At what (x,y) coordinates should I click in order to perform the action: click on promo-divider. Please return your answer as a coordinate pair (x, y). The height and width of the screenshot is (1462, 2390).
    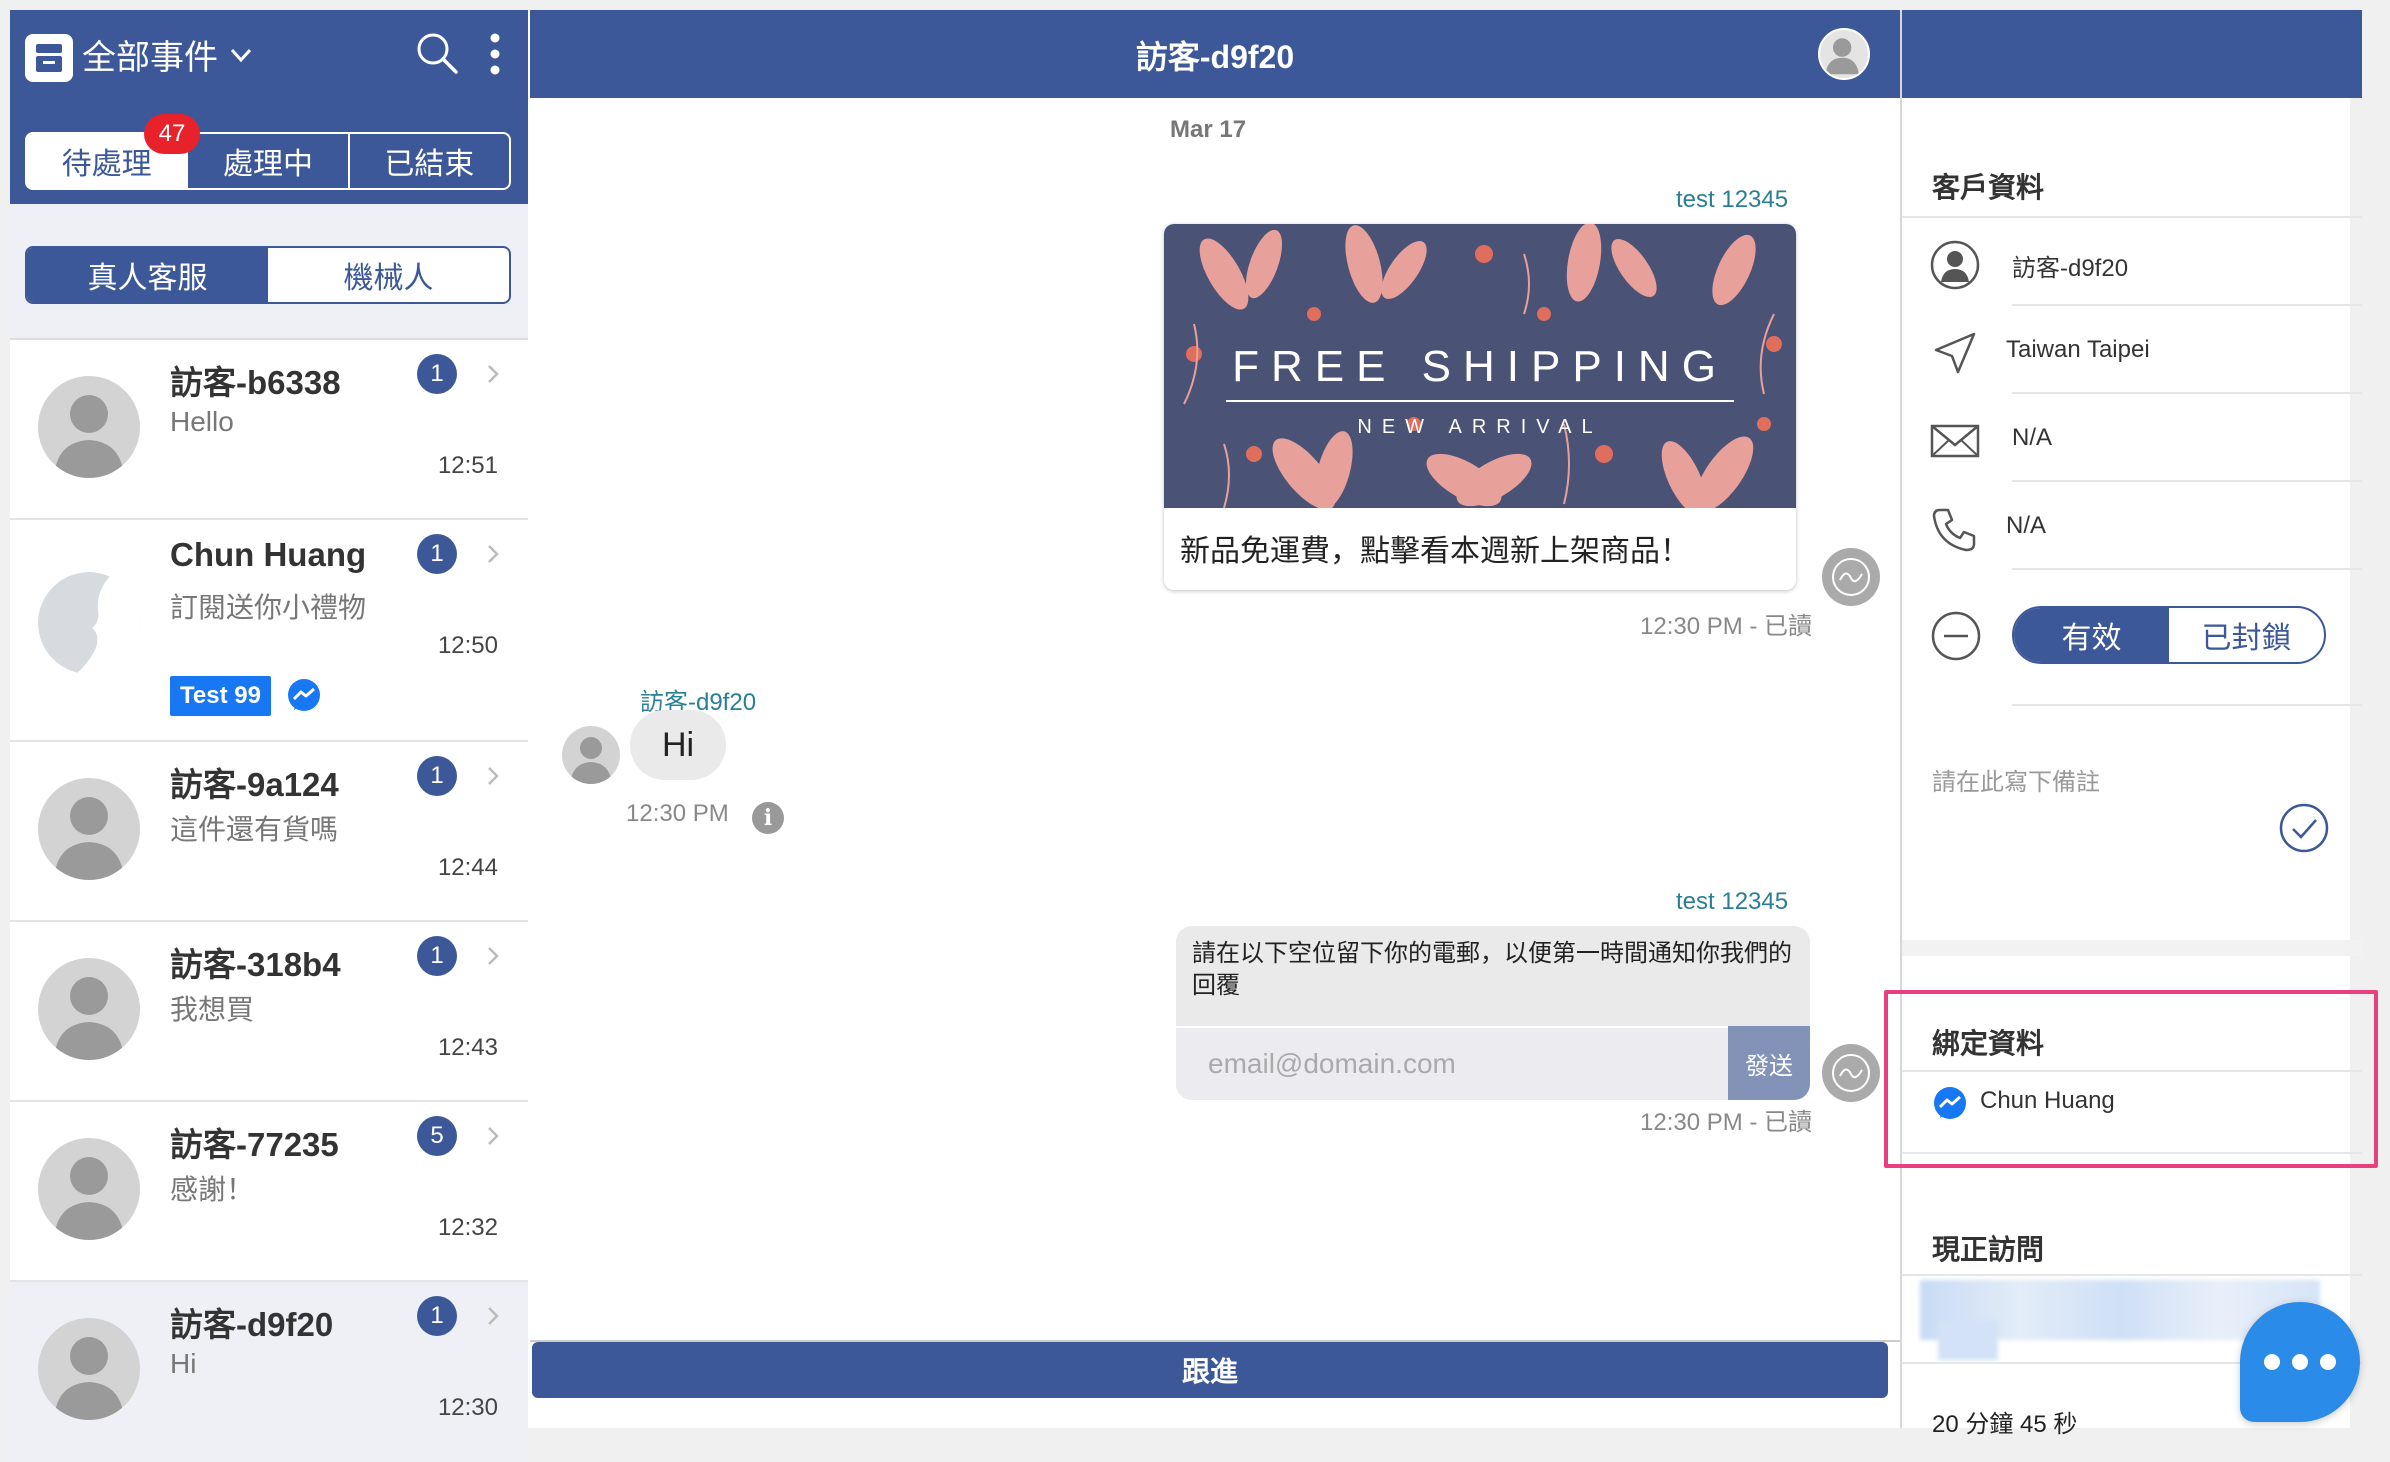
    Looking at the image, I should click on (1480, 401).